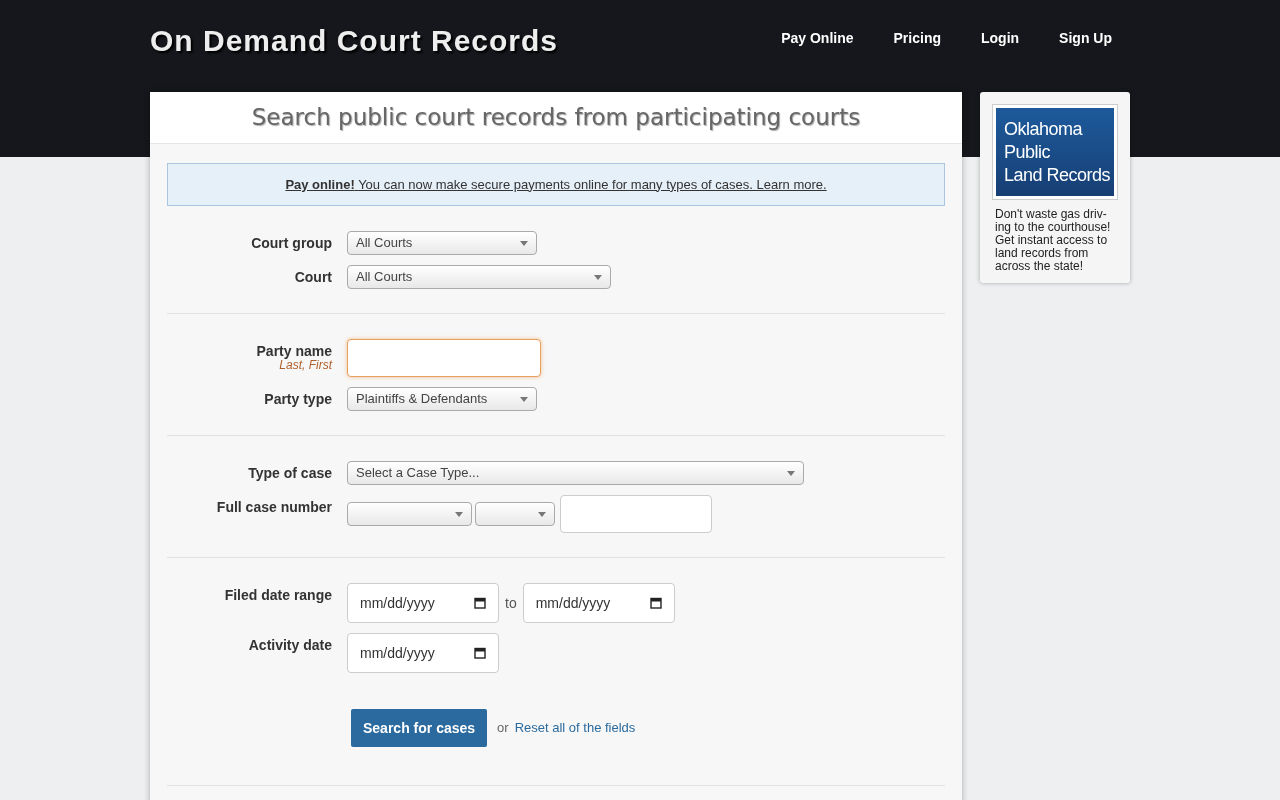  I want to click on notice-link: Pay online! You can now make secure payments online for many types of cases. Learn more., so click(556, 184).